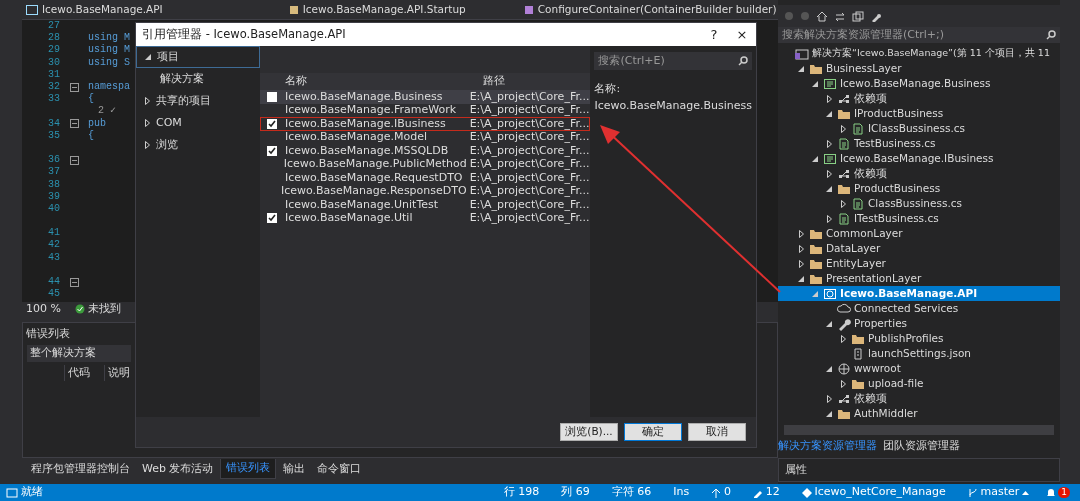  Describe the element at coordinates (919, 83) in the screenshot. I see `tree-item: Icewo.BaseManage.Business` at that location.